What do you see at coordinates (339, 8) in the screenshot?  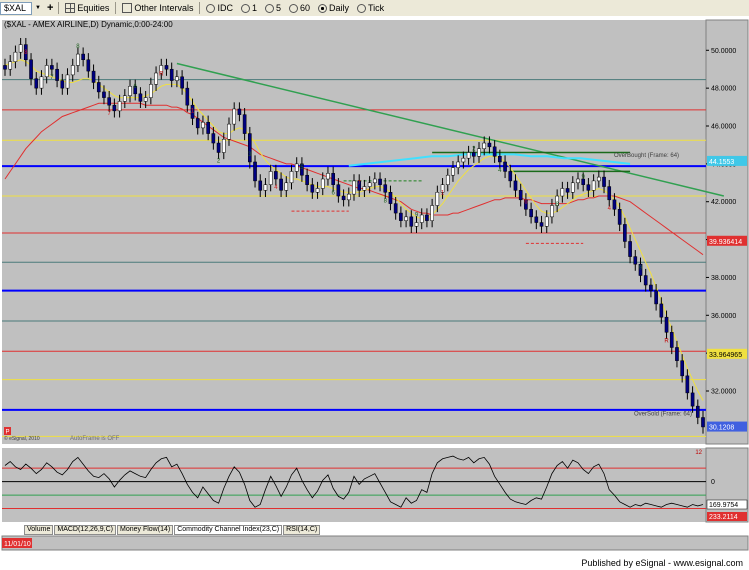 I see `daily-label: Daily` at bounding box center [339, 8].